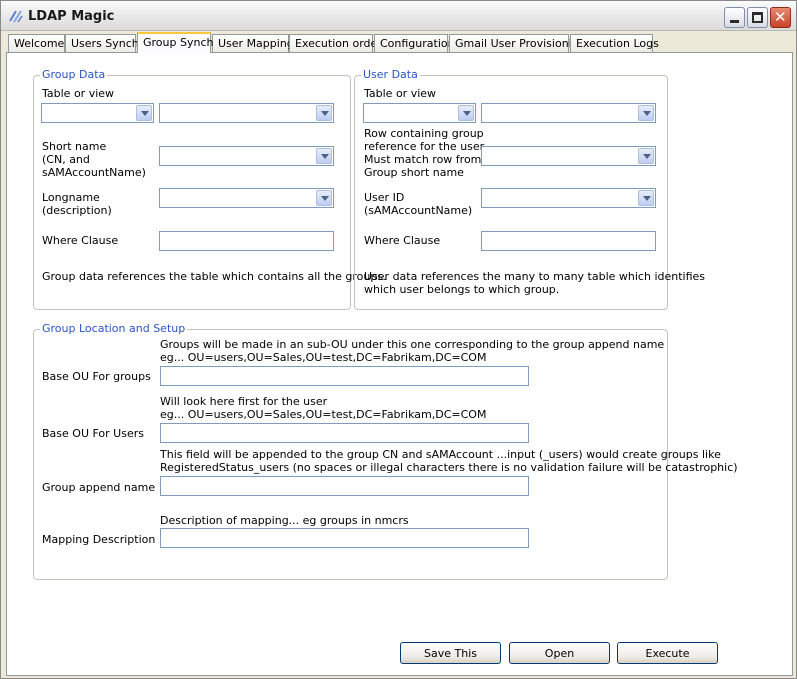 The width and height of the screenshot is (797, 679). I want to click on user-view-select, so click(568, 113).